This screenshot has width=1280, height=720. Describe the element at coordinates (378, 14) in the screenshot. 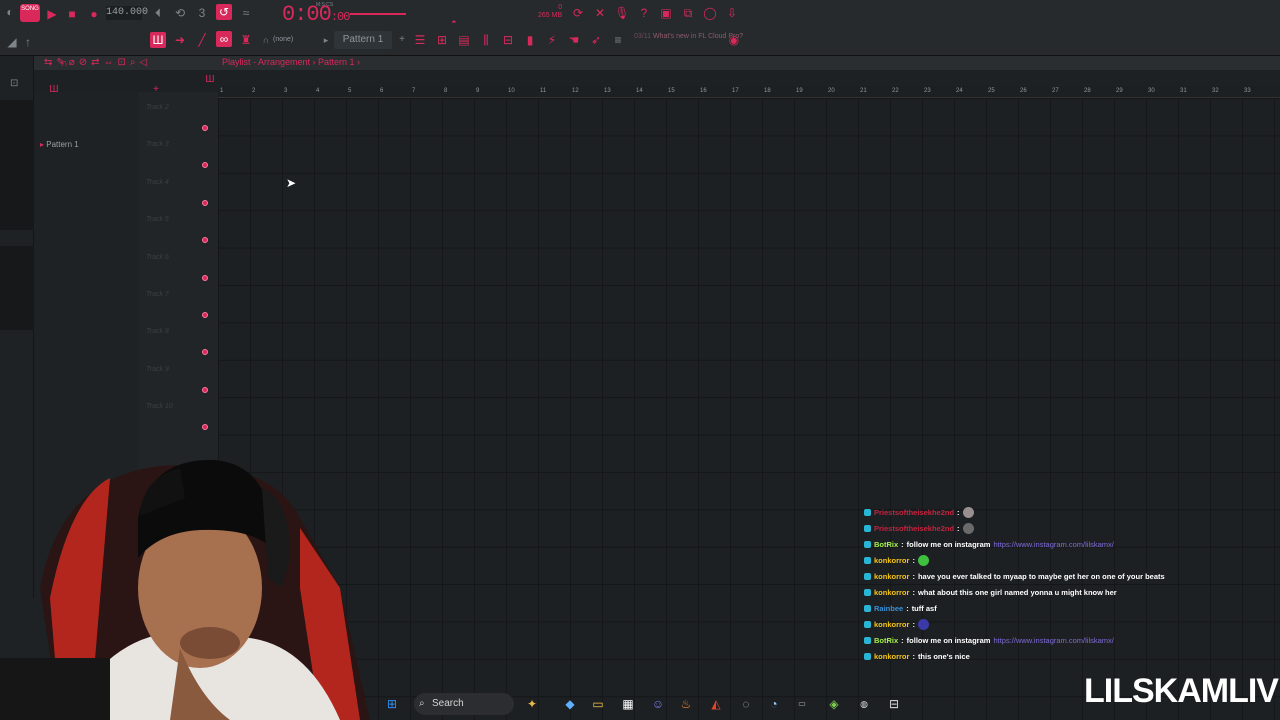

I see `master-volume-slider` at that location.